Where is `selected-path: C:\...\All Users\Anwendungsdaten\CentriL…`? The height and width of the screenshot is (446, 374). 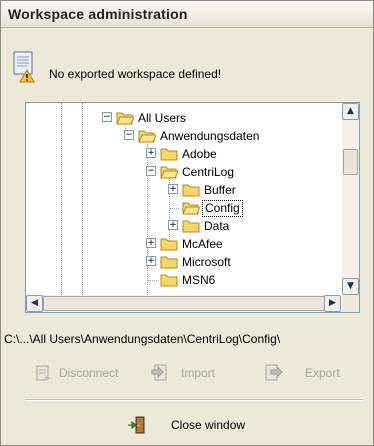 selected-path: C:\...\All Users\Anwendungsdaten\CentriL… is located at coordinates (142, 339).